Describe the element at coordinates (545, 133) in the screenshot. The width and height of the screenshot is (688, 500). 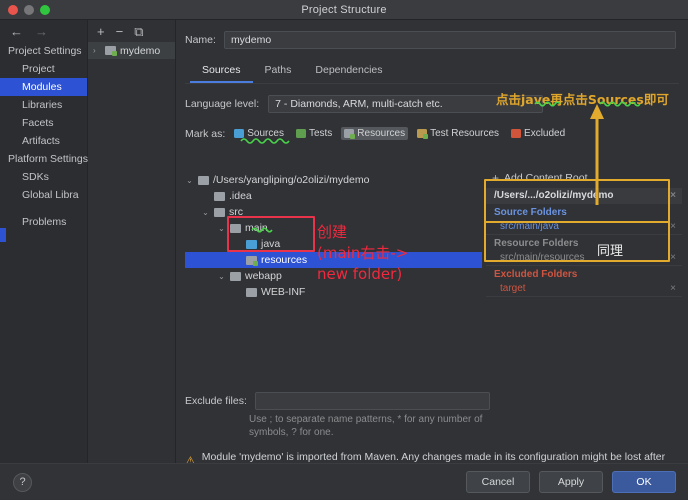
I see `mark-as-excluded-label: Excluded` at that location.